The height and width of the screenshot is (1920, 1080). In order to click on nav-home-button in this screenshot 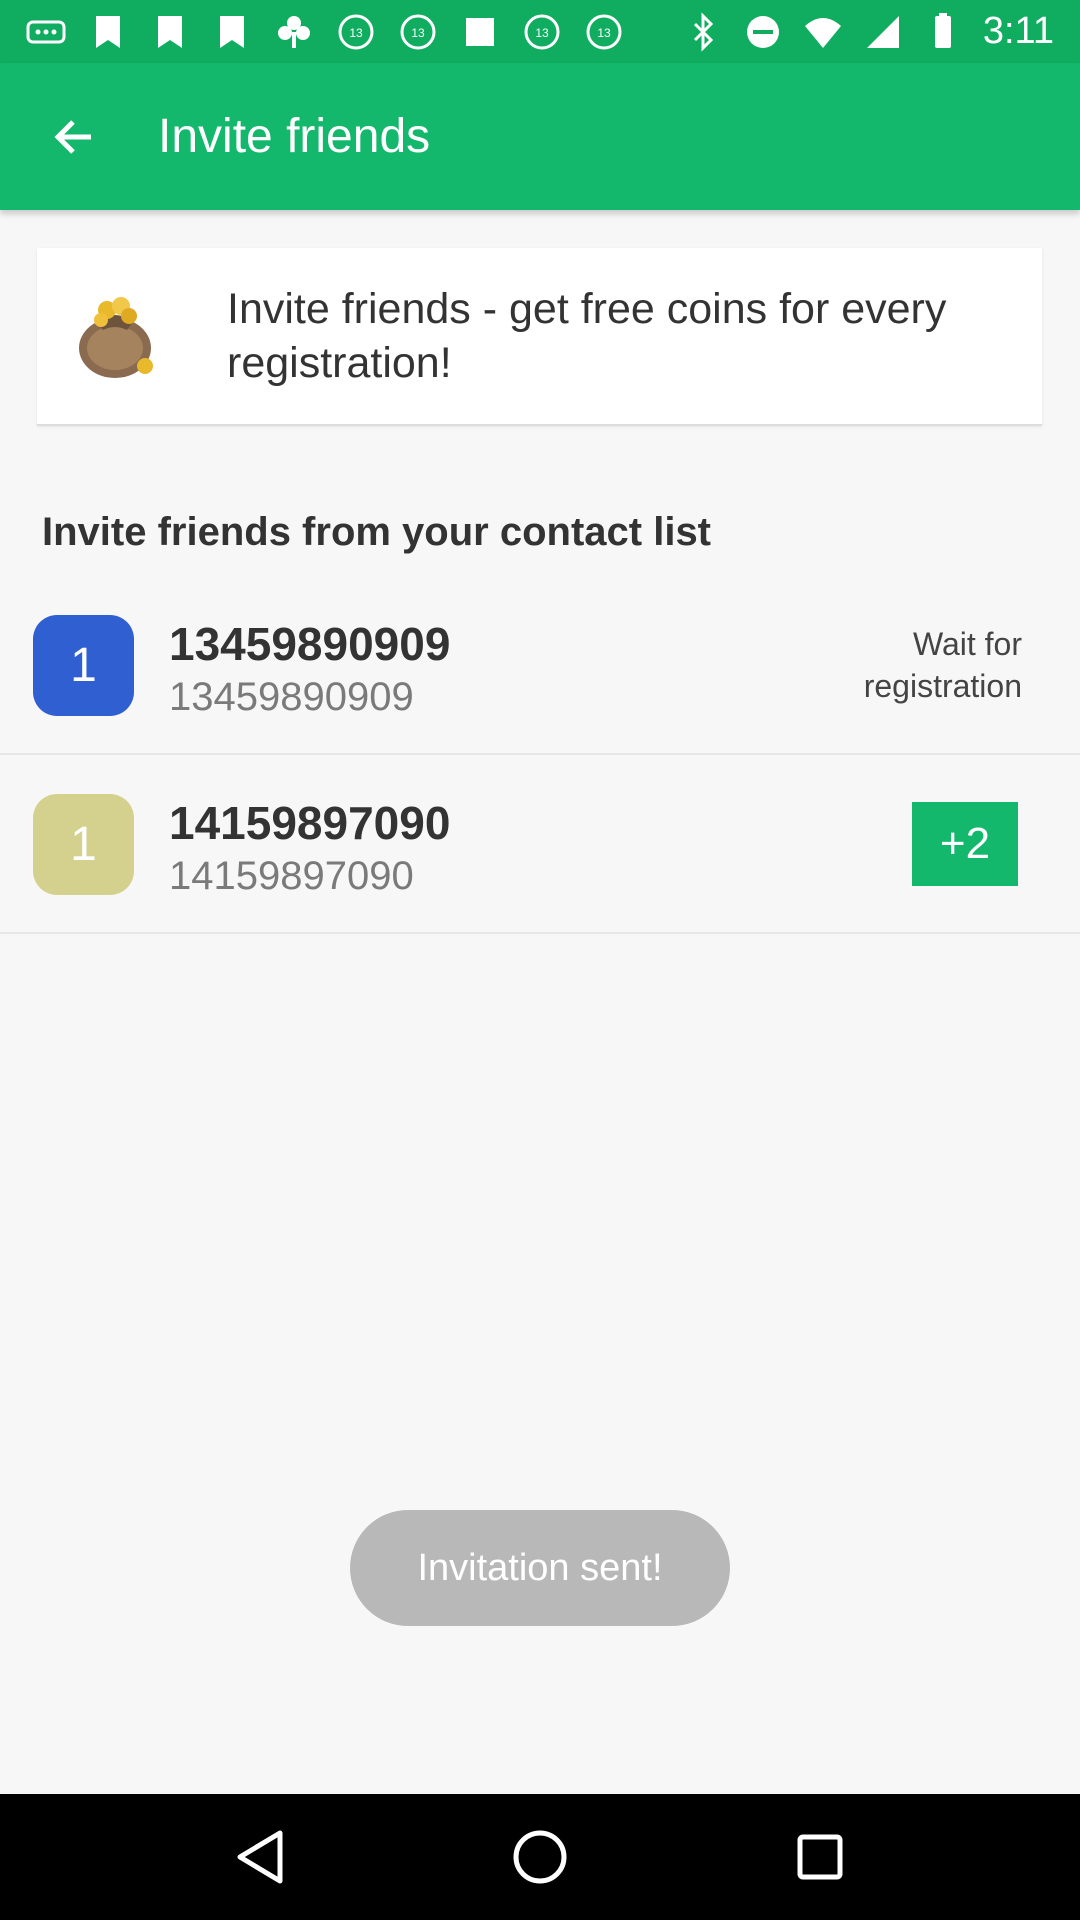, I will do `click(540, 1857)`.